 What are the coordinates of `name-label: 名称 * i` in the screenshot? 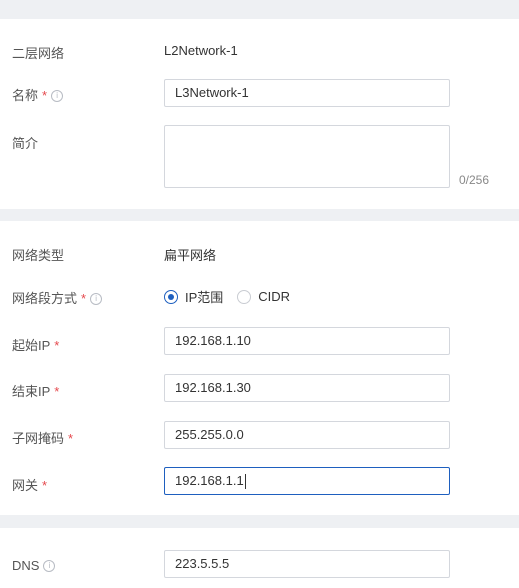 It's located at (38, 94).